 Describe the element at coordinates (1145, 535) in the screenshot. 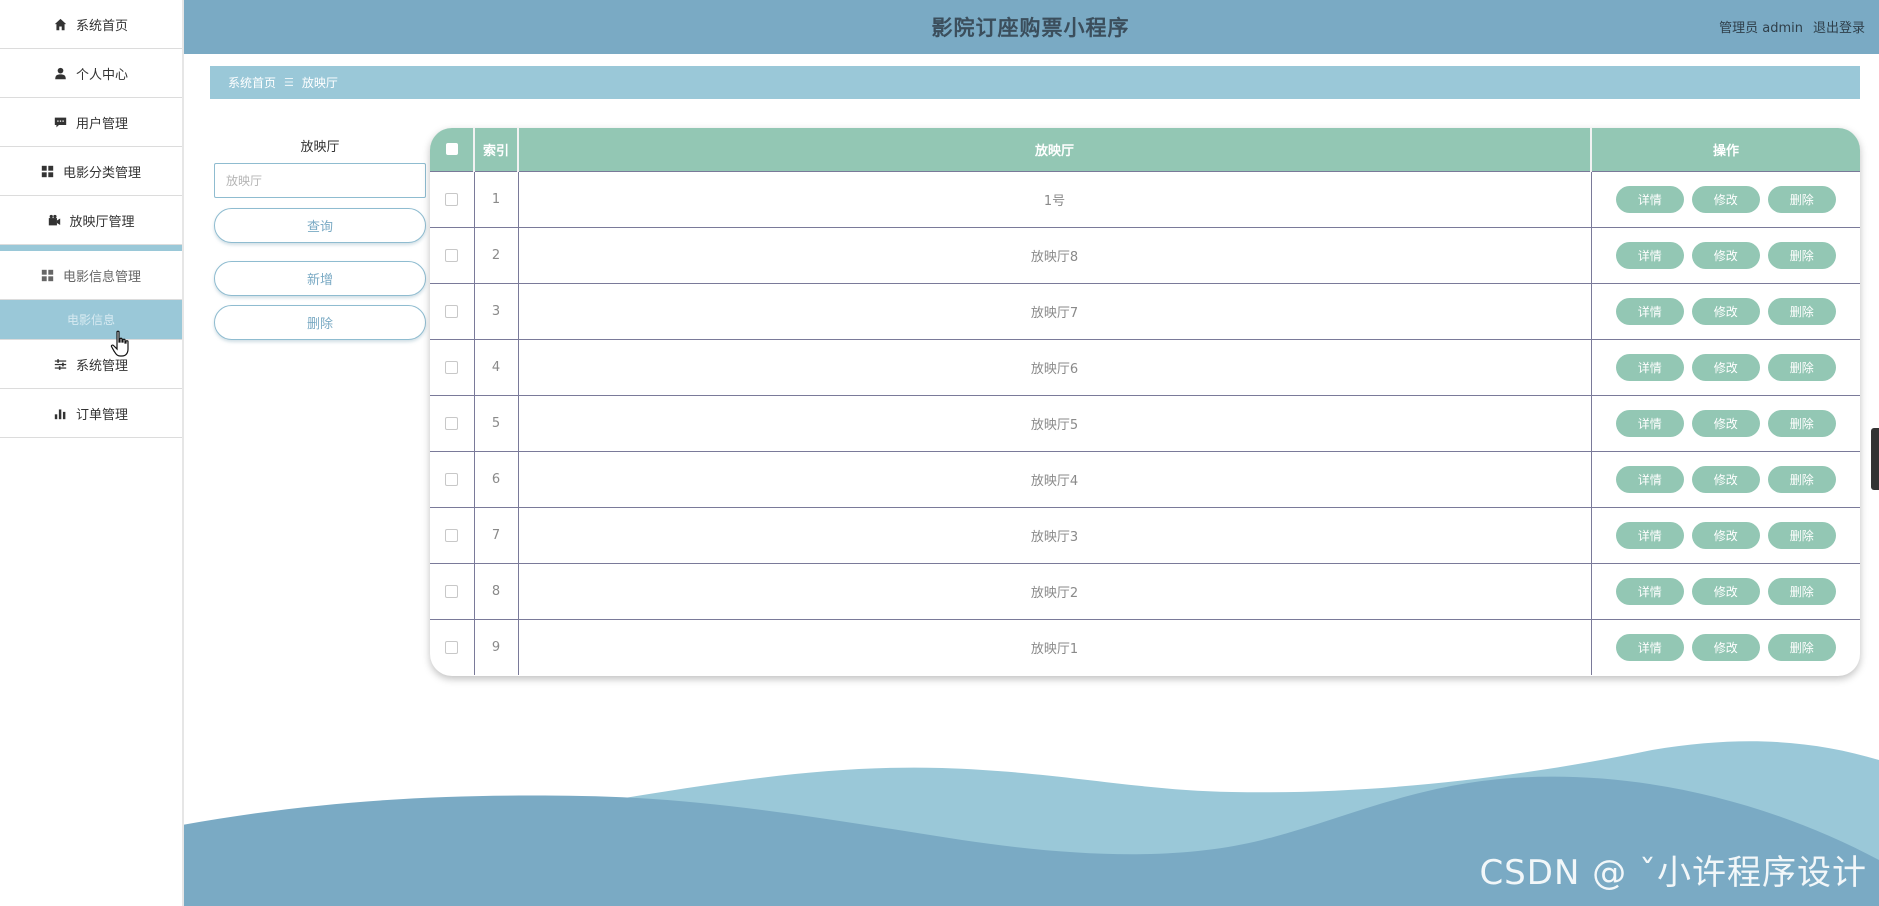

I see `table-row: 7 放映厅3 详情 修改 删除` at that location.